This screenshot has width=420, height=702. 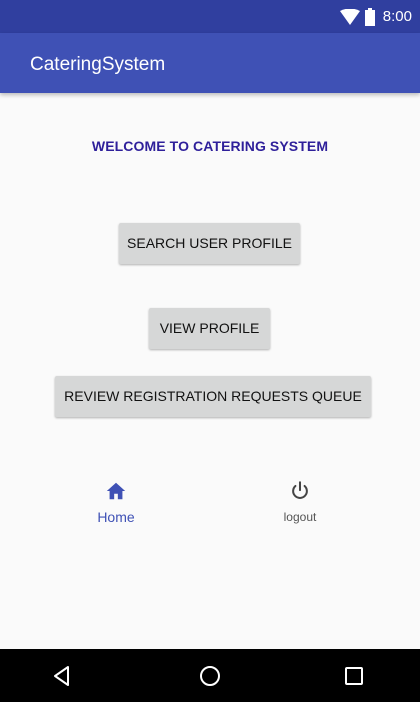 What do you see at coordinates (209, 243) in the screenshot?
I see `search-user-profile-button: SEARCH USER PROFILE` at bounding box center [209, 243].